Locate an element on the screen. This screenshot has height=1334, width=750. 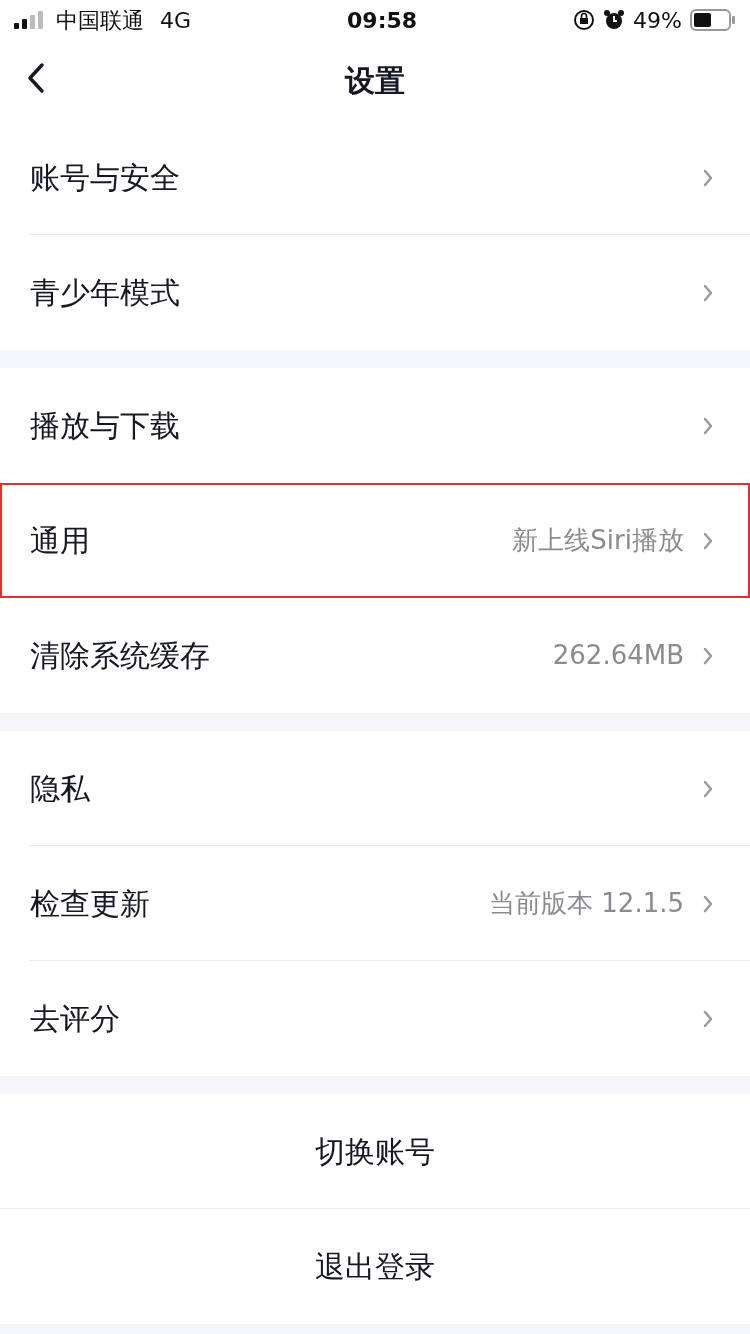
row-label: 播放与下载 is located at coordinates (105, 426).